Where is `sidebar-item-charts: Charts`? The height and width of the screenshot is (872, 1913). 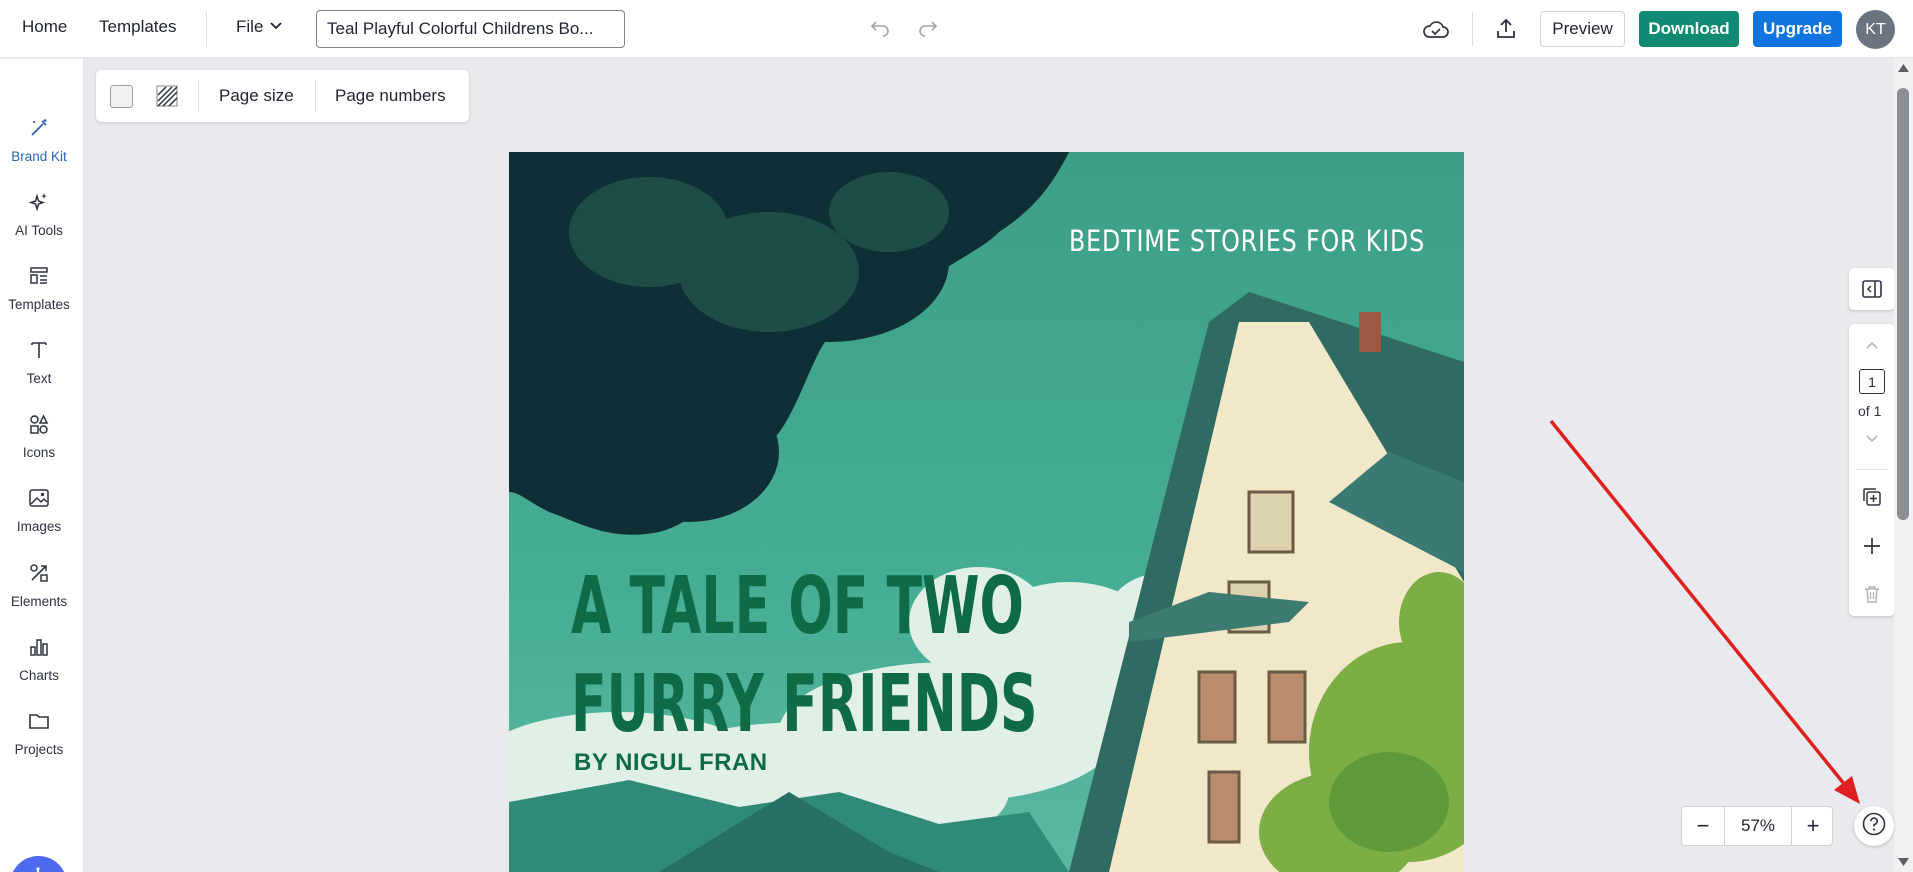
sidebar-item-charts: Charts is located at coordinates (39, 659).